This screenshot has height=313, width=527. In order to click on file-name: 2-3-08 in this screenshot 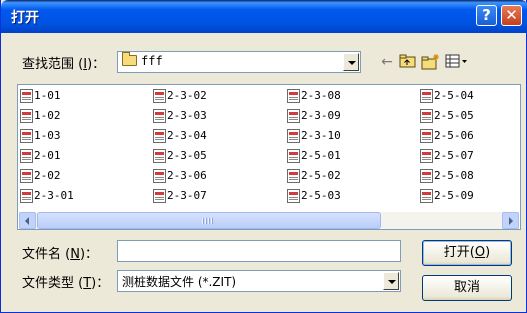, I will do `click(321, 95)`.